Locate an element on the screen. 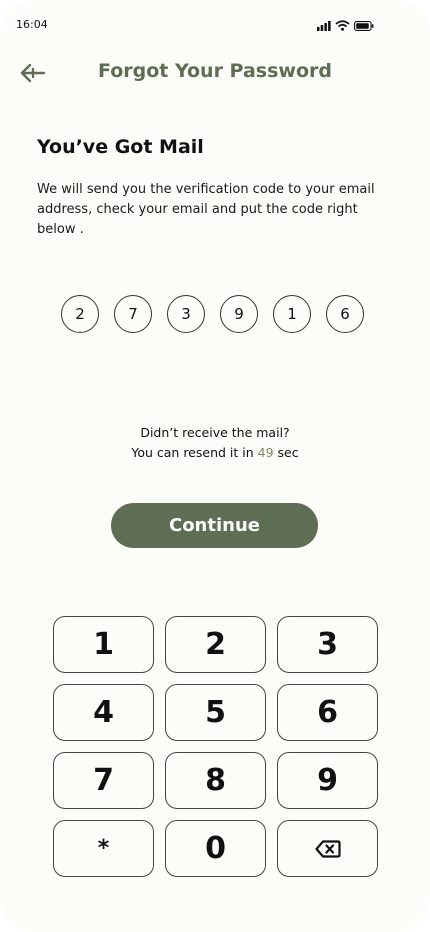  backspace-icon is located at coordinates (327, 848).